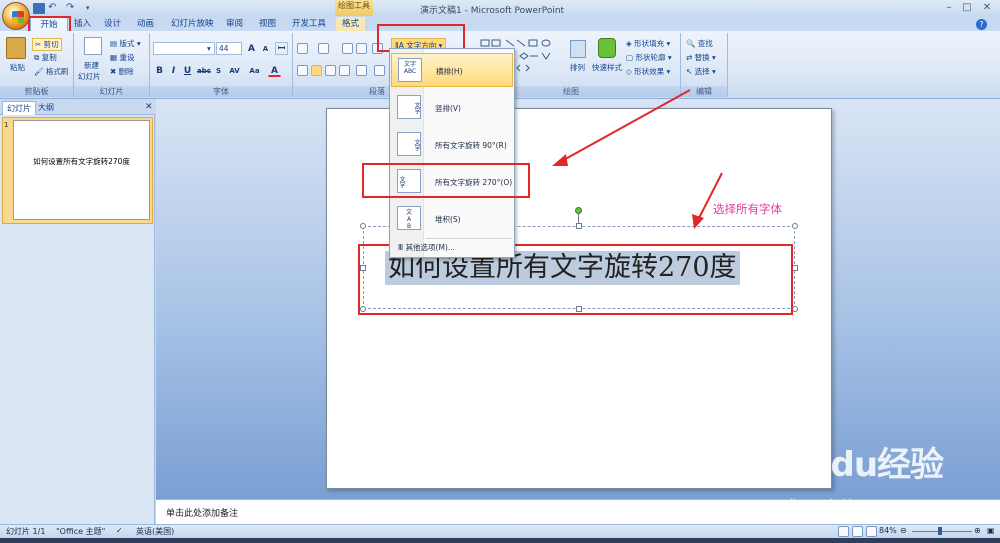 This screenshot has height=543, width=1000. I want to click on baidu-watermark-url: jingyan.baidu.com, so click(836, 503).